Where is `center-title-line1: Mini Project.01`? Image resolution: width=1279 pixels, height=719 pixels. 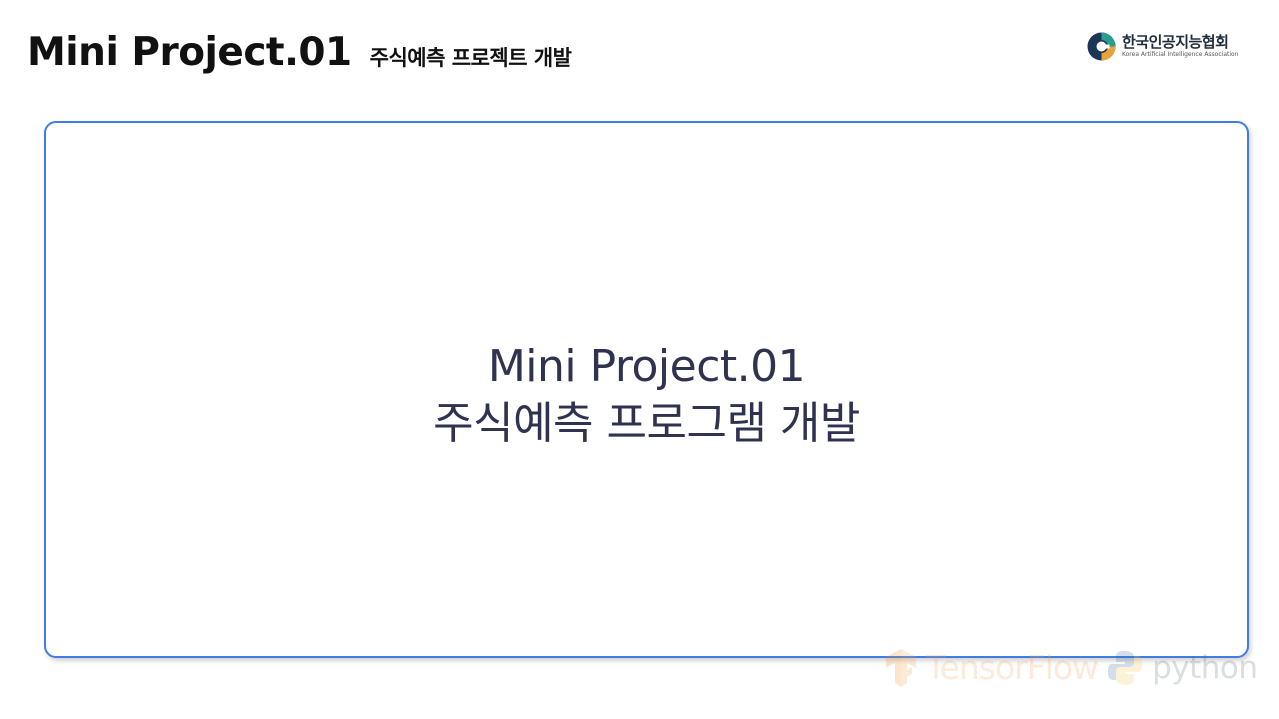
center-title-line1: Mini Project.01 is located at coordinates (646, 366).